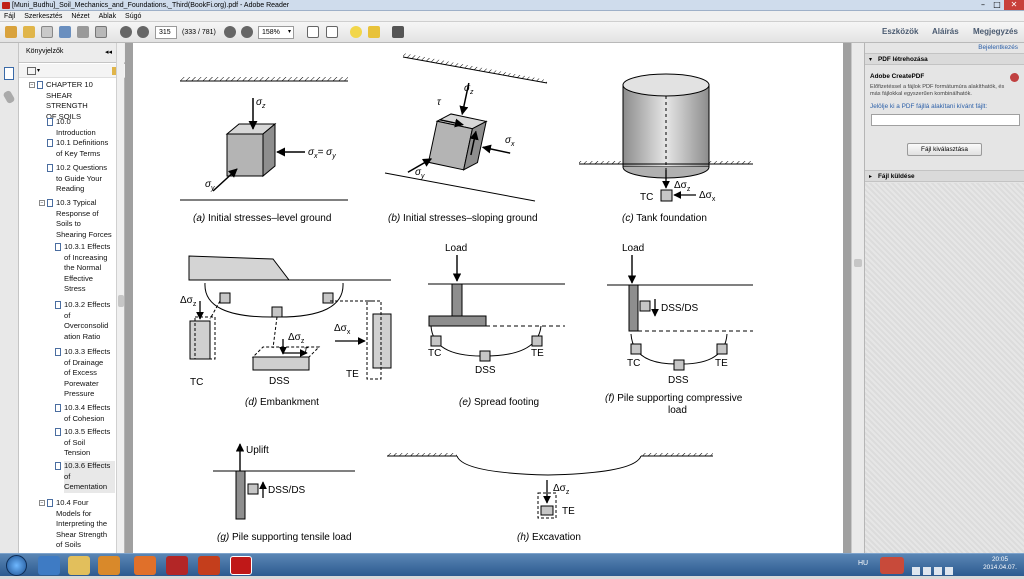 Image resolution: width=1024 pixels, height=579 pixels. Describe the element at coordinates (241, 565) in the screenshot. I see `adobe-reader-taskbar-icon` at that location.